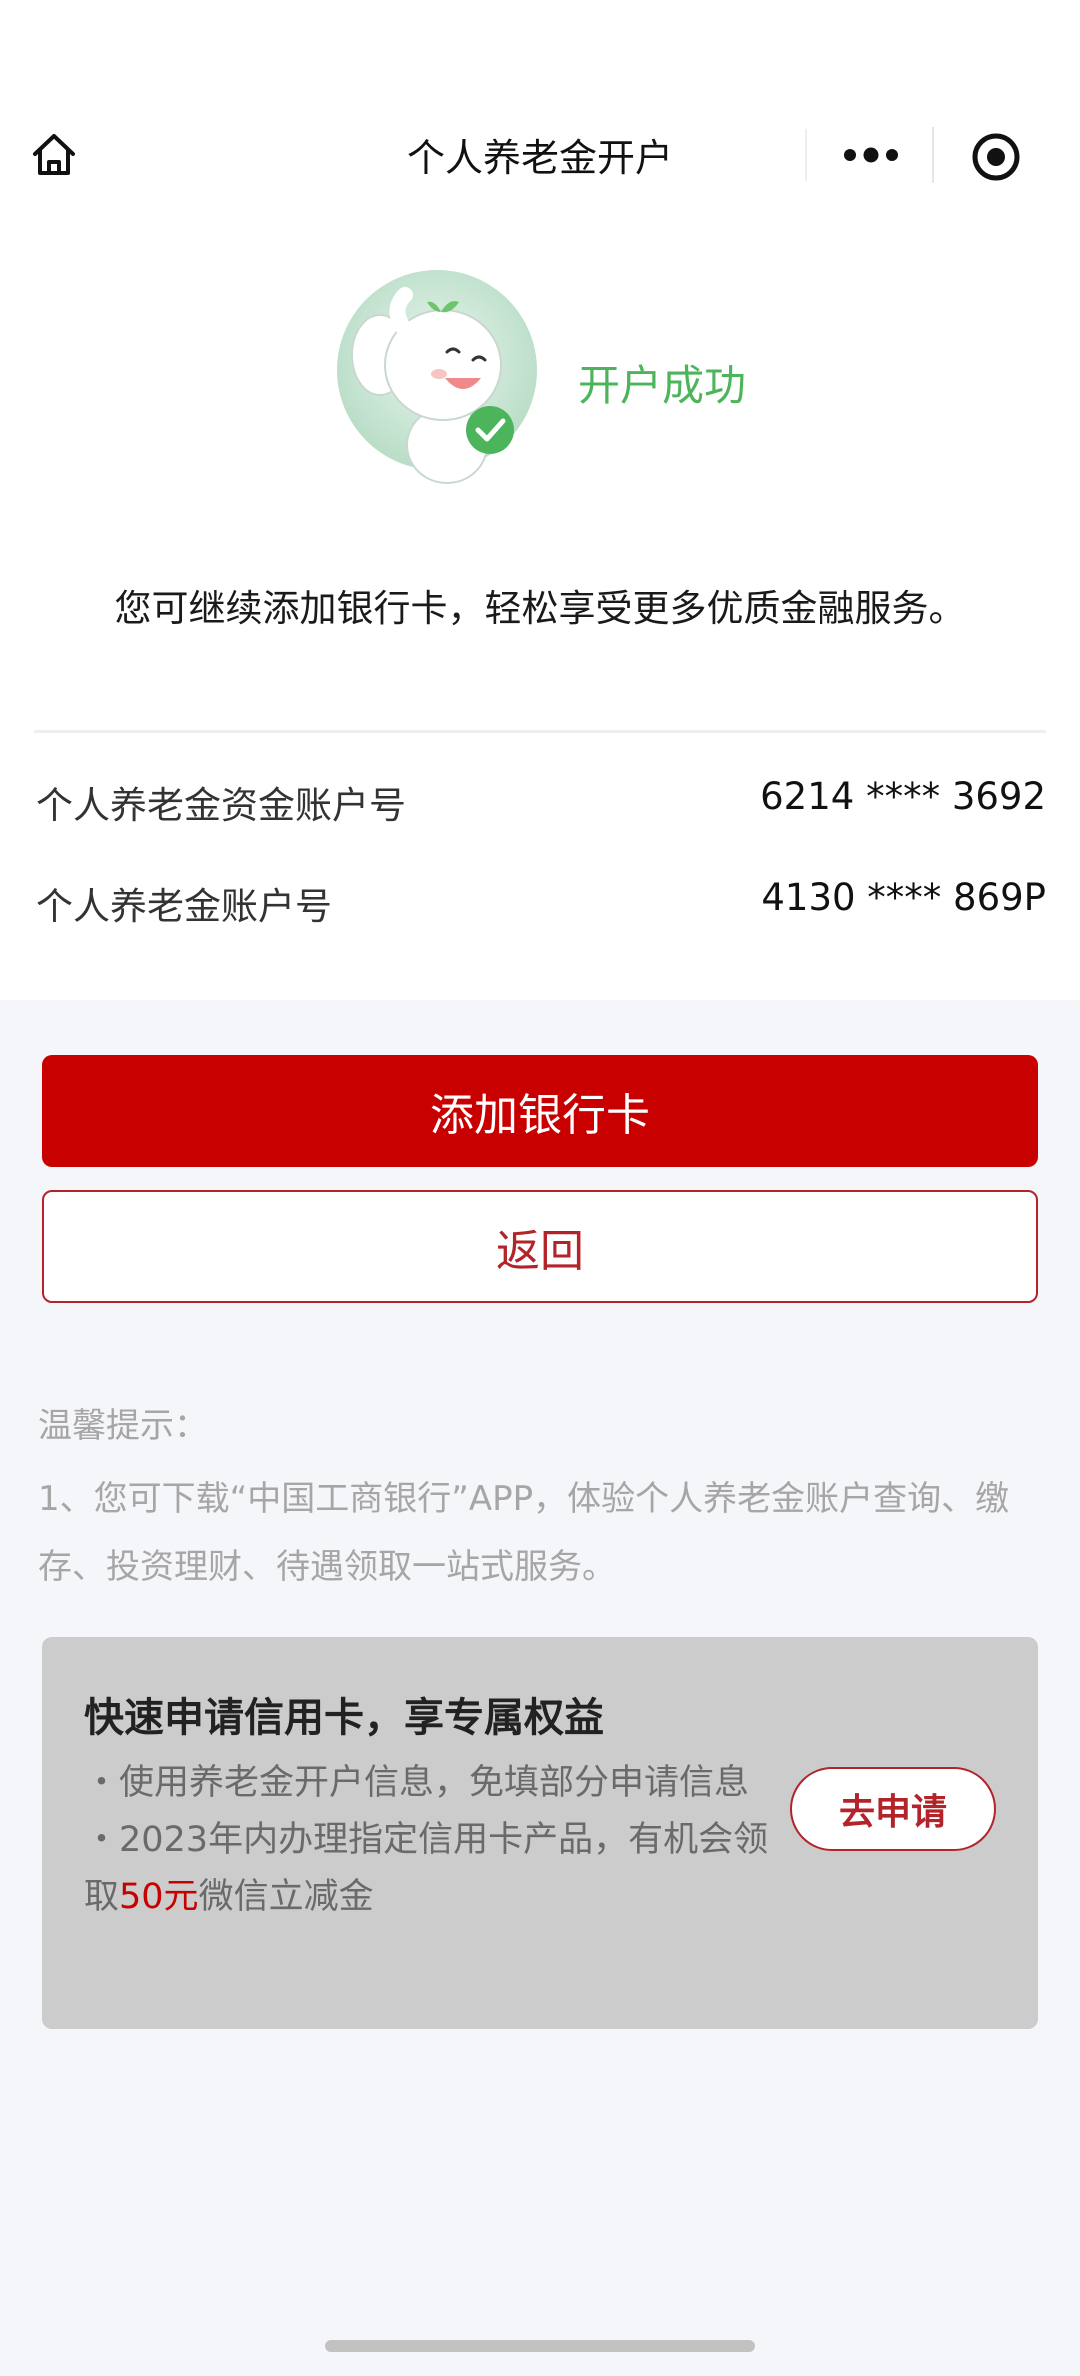  I want to click on promo-title: 快速申请信用卡，享专属权益, so click(344, 1718).